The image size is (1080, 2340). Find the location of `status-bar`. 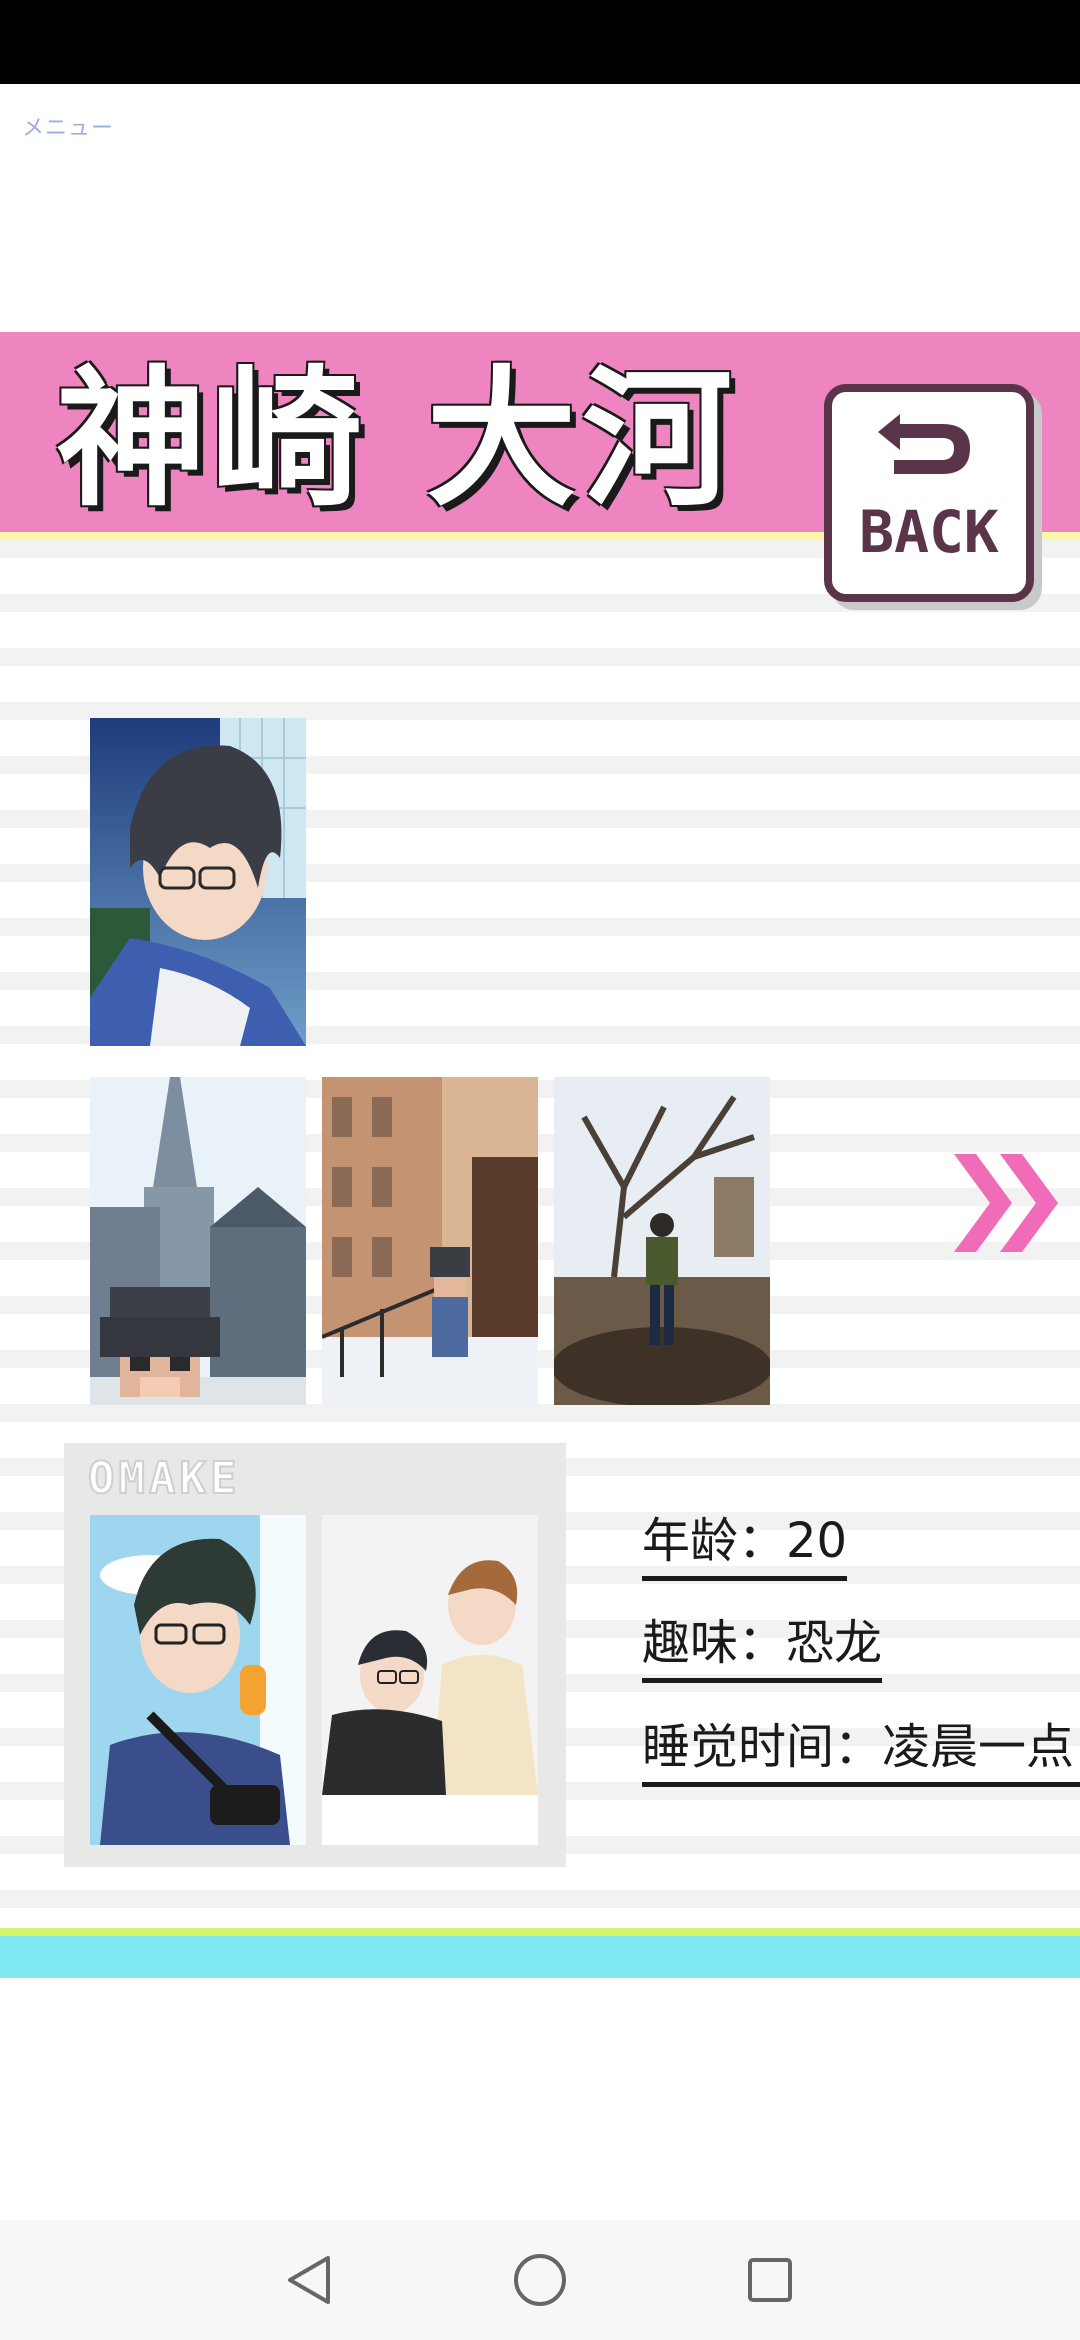

status-bar is located at coordinates (540, 42).